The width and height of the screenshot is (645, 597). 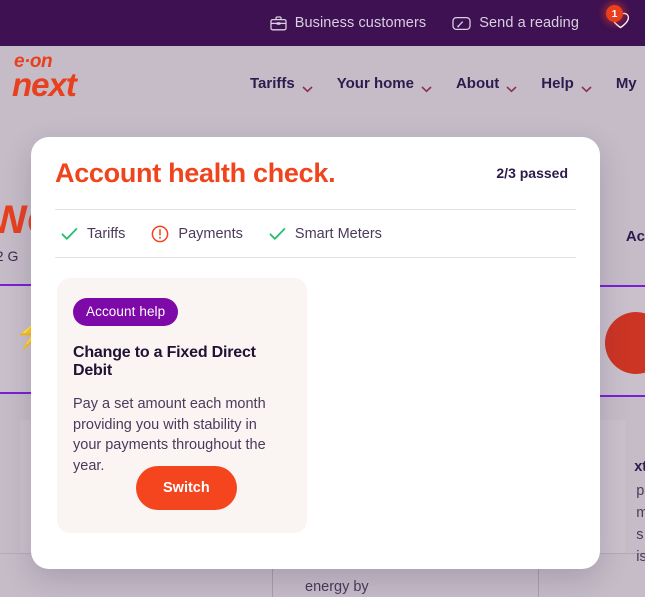 What do you see at coordinates (126, 312) in the screenshot?
I see `card-category-badge: Account help` at bounding box center [126, 312].